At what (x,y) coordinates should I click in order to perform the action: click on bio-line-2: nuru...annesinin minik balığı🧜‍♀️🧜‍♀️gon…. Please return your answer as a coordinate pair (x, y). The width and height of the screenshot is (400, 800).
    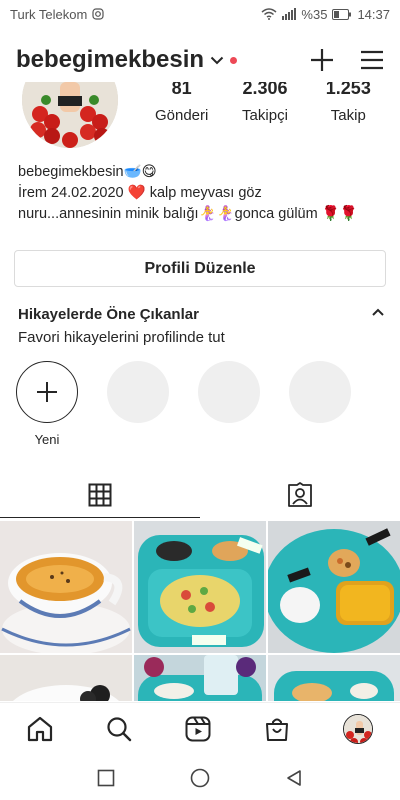
    Looking at the image, I should click on (188, 214).